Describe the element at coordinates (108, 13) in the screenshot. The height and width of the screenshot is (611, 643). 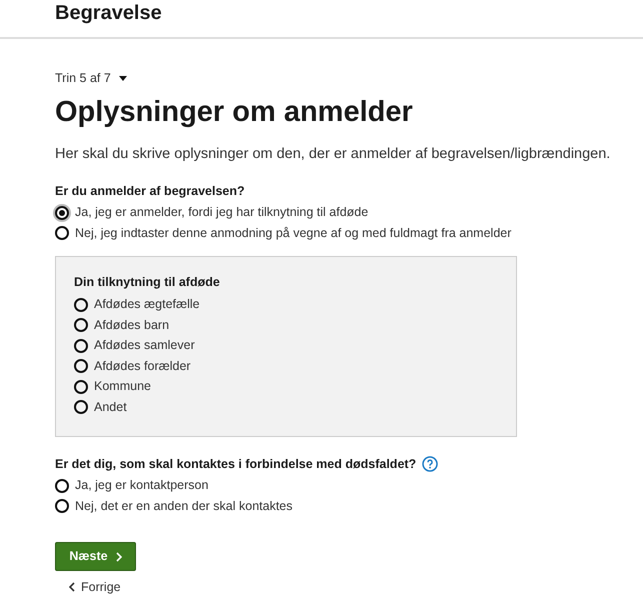
I see `page-title: Begravelse` at that location.